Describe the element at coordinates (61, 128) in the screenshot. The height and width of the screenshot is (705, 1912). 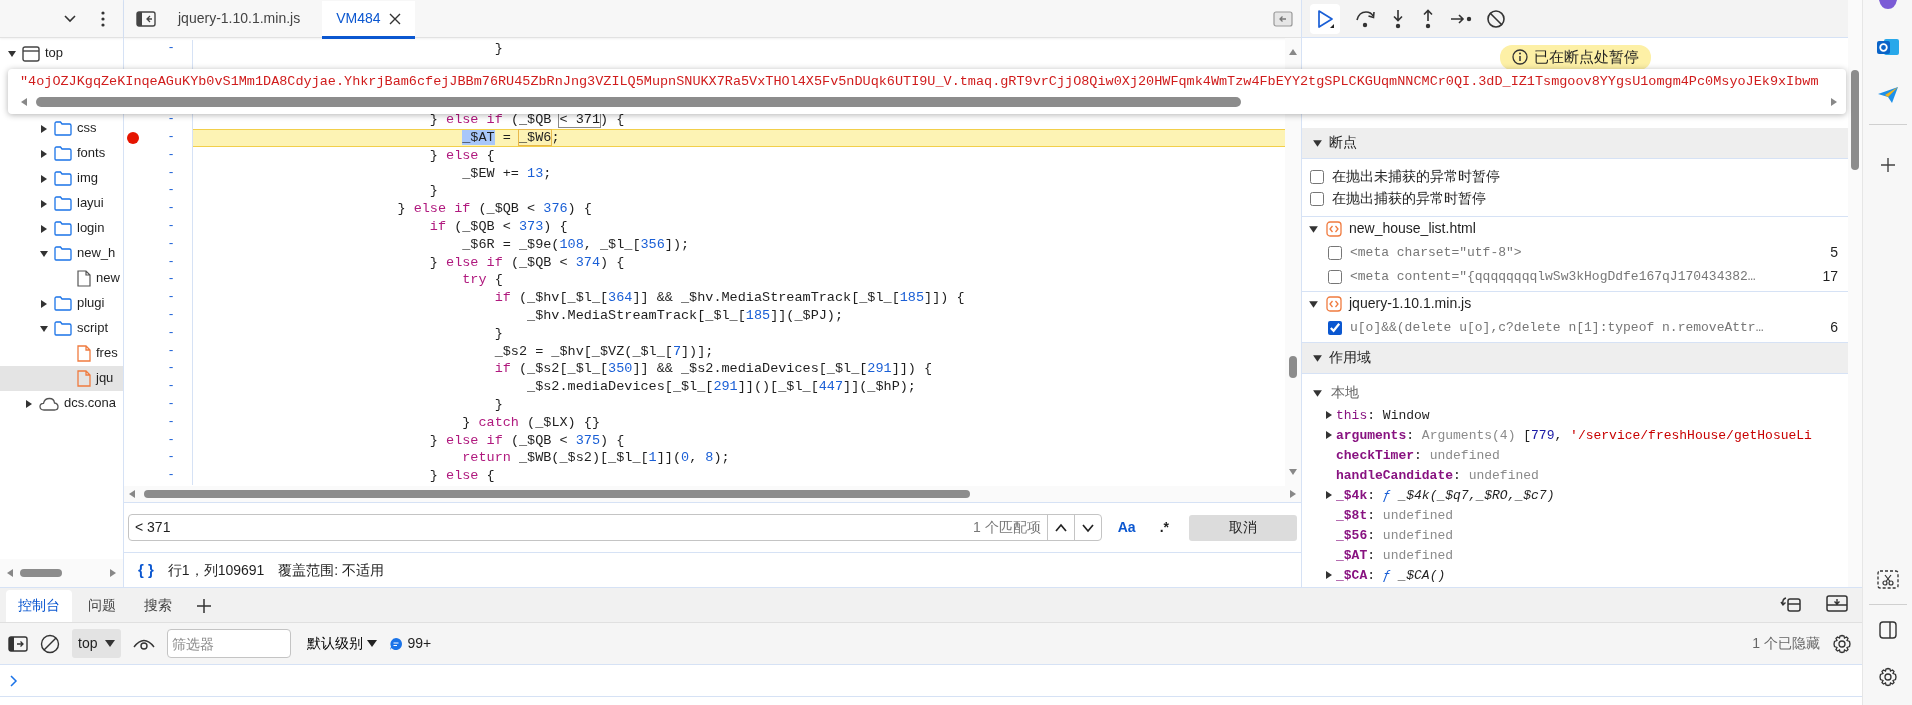
I see `tree-item: css` at that location.